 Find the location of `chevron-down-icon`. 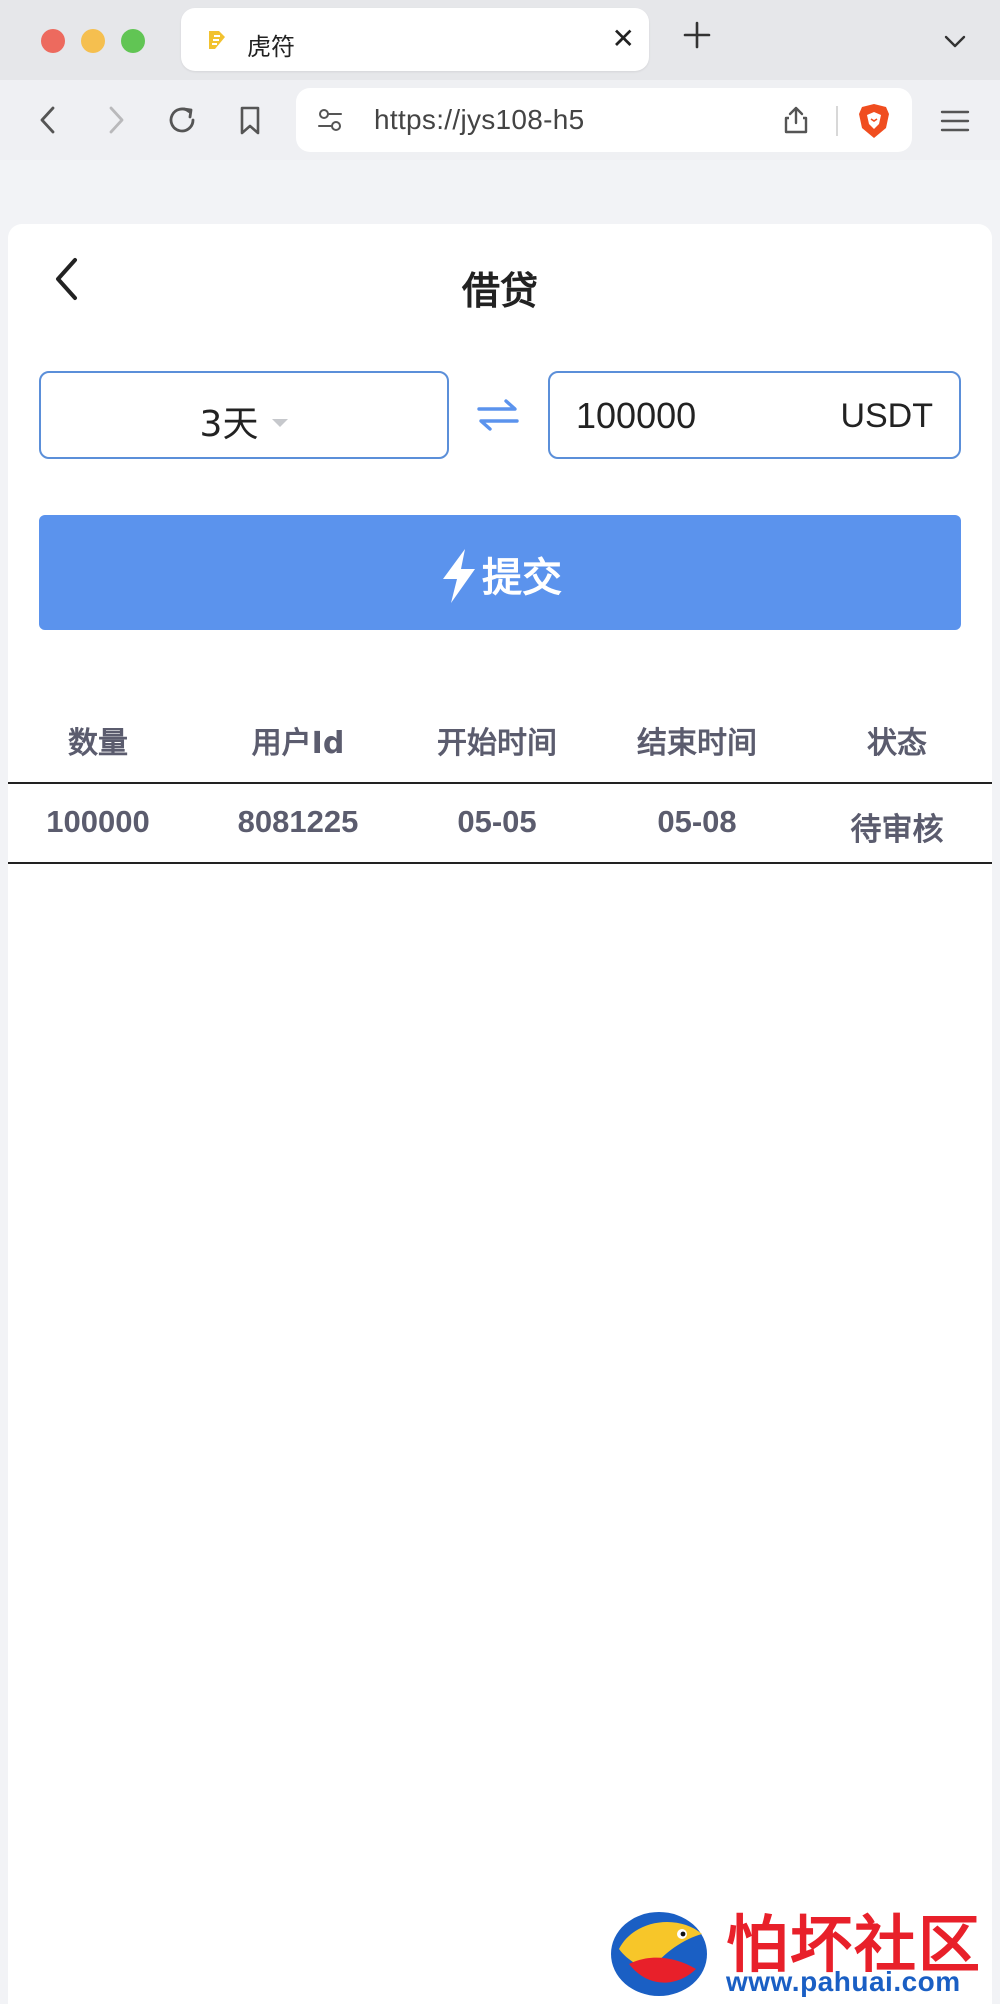

chevron-down-icon is located at coordinates (955, 41).